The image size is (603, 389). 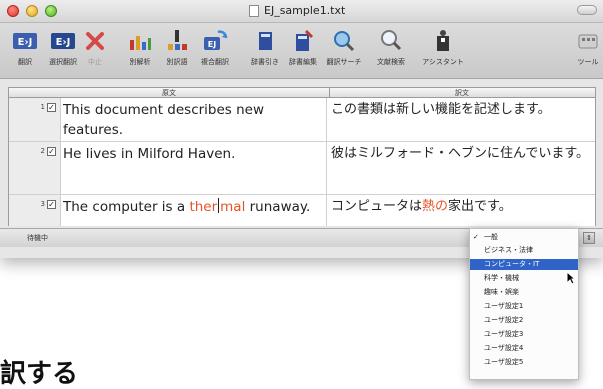 I want to click on row-number: 2, so click(x=42, y=151).